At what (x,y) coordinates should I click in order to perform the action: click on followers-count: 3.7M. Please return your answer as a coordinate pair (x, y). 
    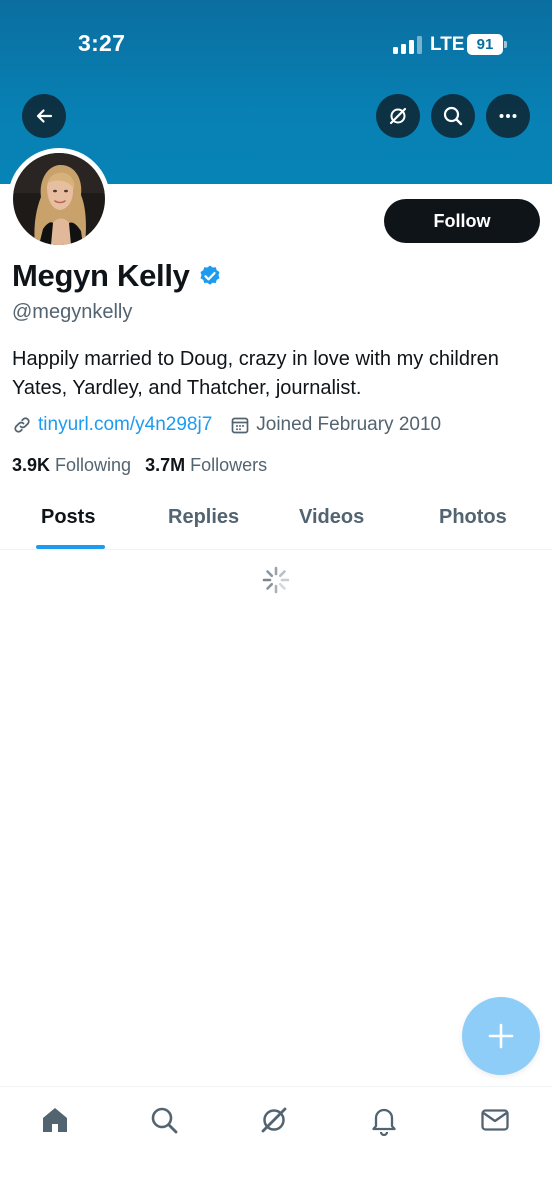
    Looking at the image, I should click on (165, 465).